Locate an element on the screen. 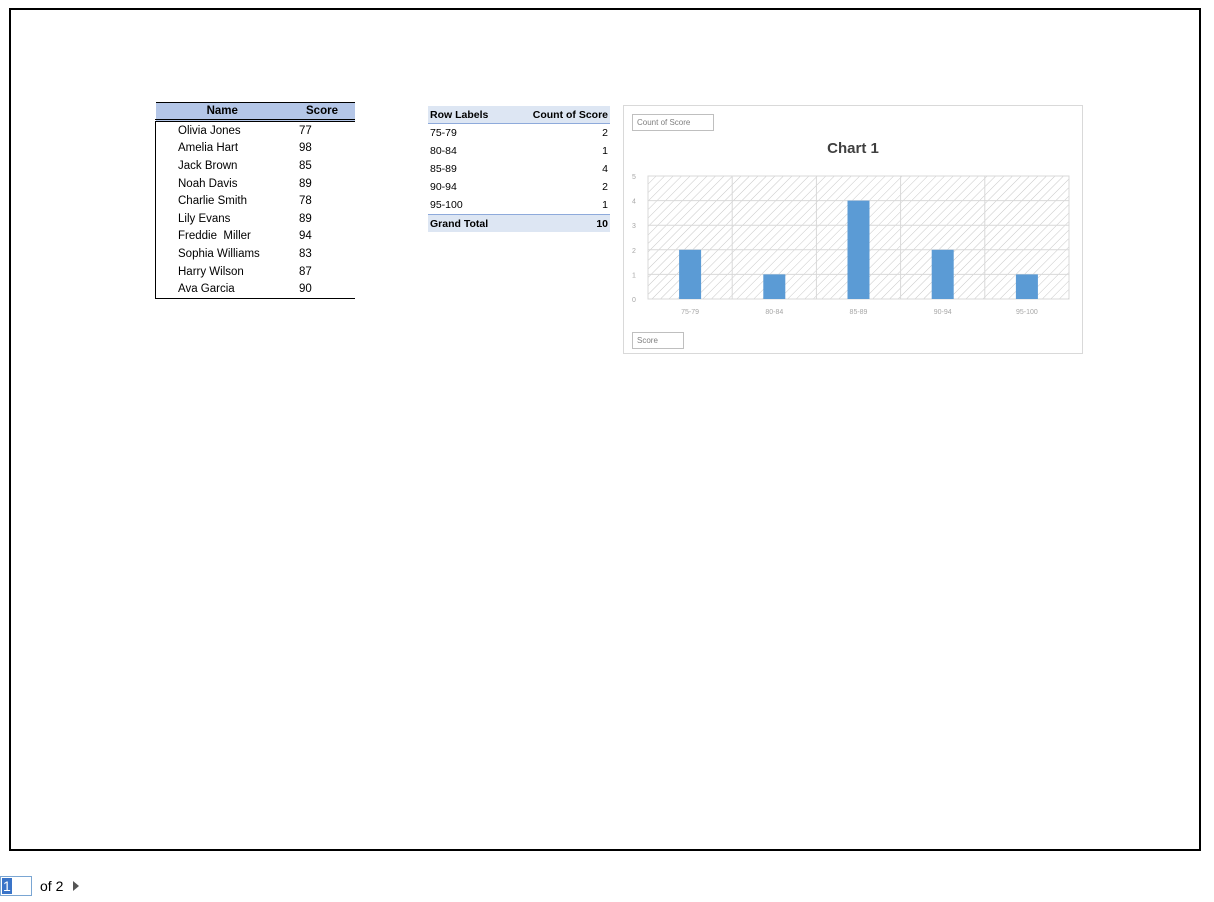 The image size is (1214, 902). student-name: Lily Evans is located at coordinates (204, 218).